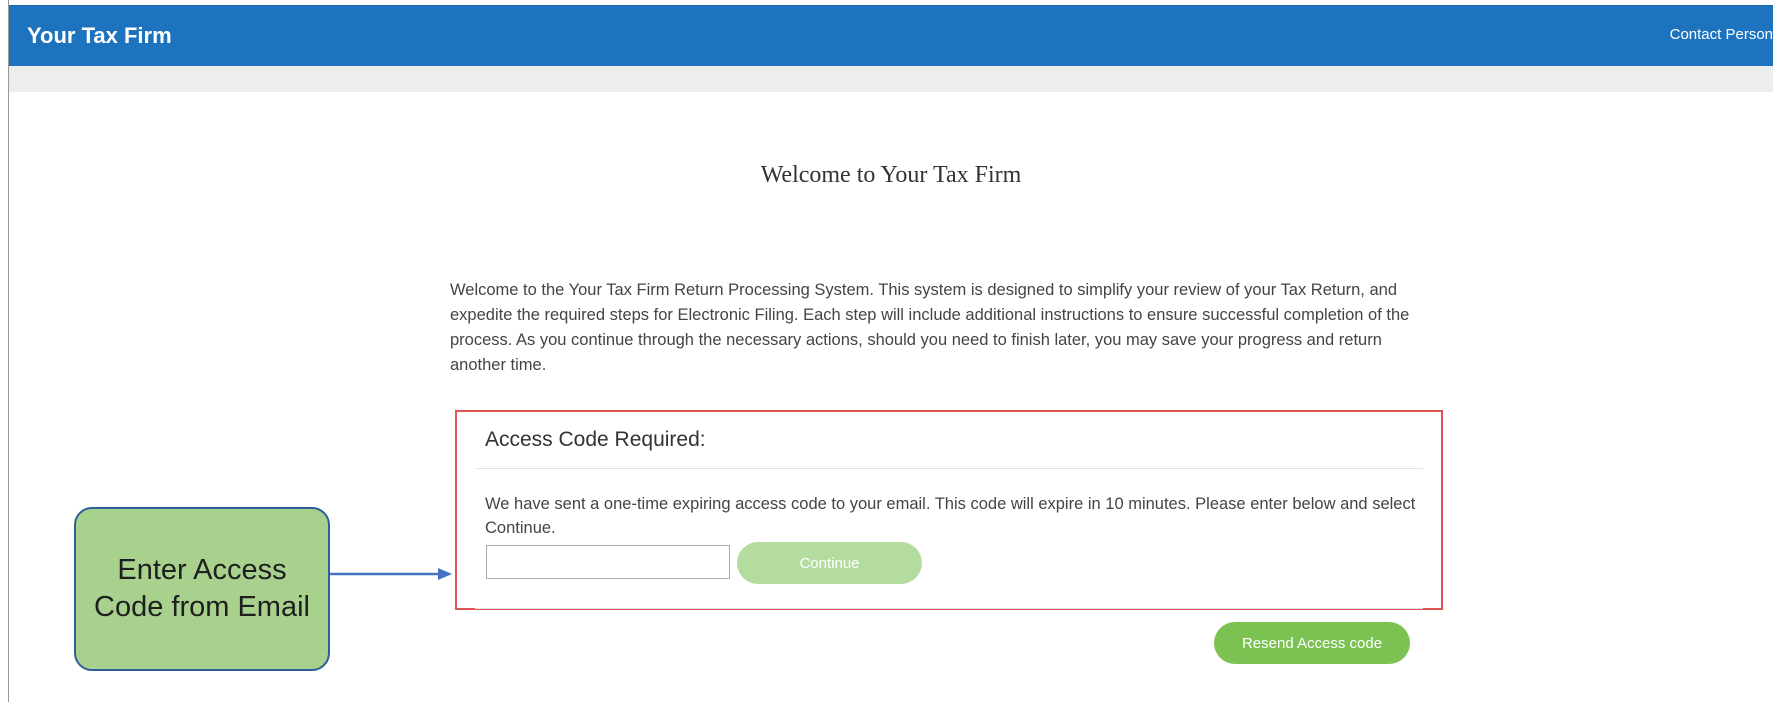 The width and height of the screenshot is (1773, 702). Describe the element at coordinates (391, 574) in the screenshot. I see `arrow-right-icon` at that location.